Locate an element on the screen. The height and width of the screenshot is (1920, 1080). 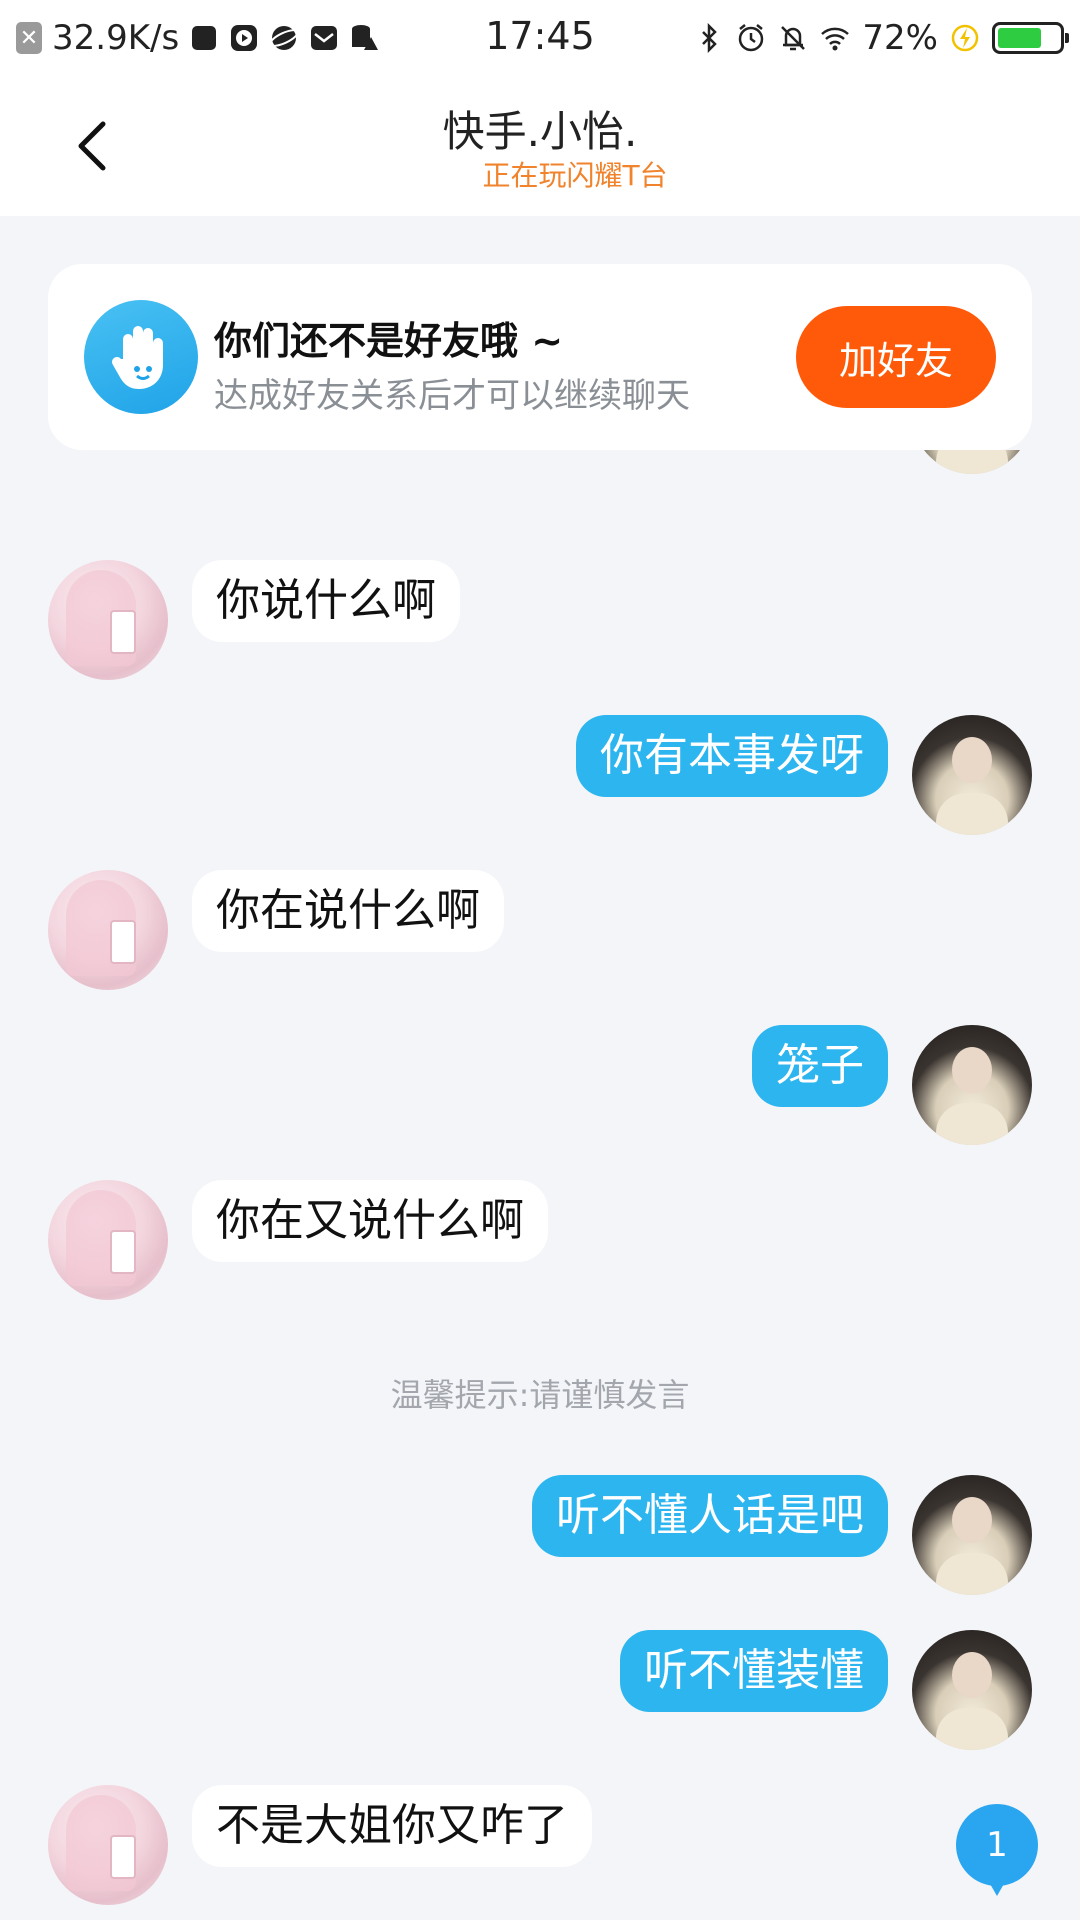
message-row: 不是大姐你又咋了 is located at coordinates (540, 1845).